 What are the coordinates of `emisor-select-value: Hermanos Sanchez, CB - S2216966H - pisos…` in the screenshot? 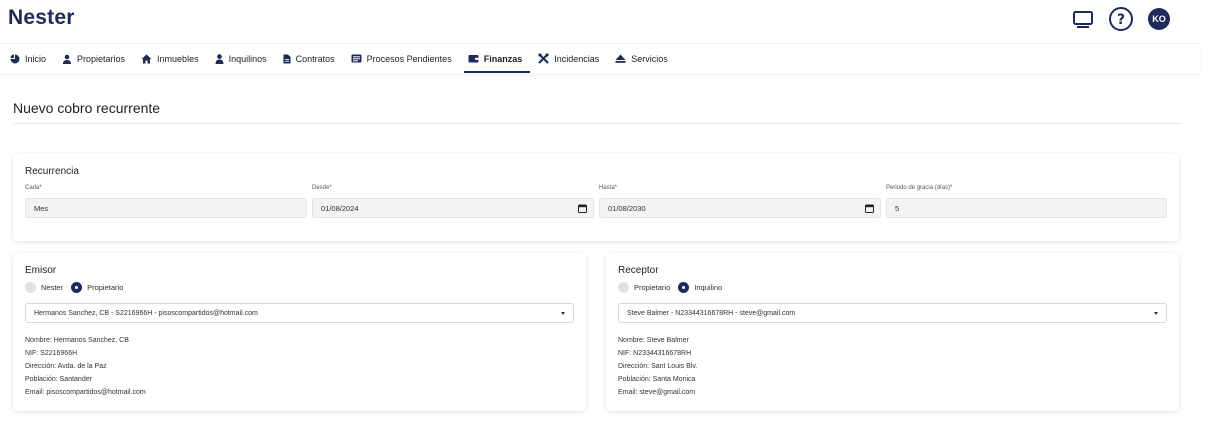 It's located at (146, 313).